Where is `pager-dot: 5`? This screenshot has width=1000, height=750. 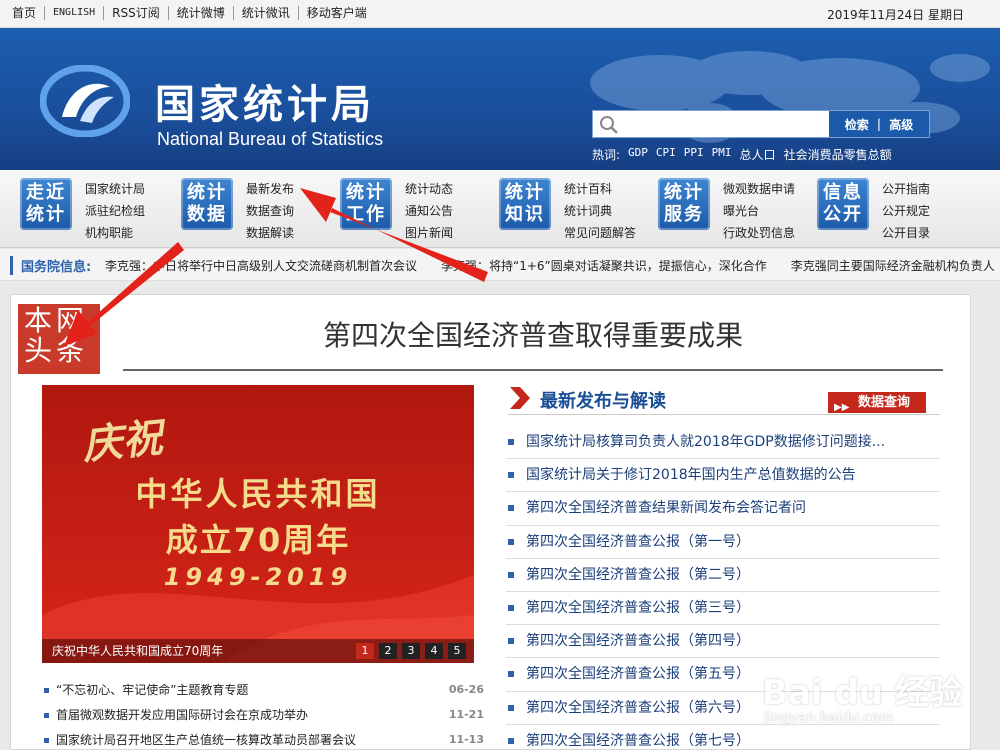
pager-dot: 5 is located at coordinates (457, 651).